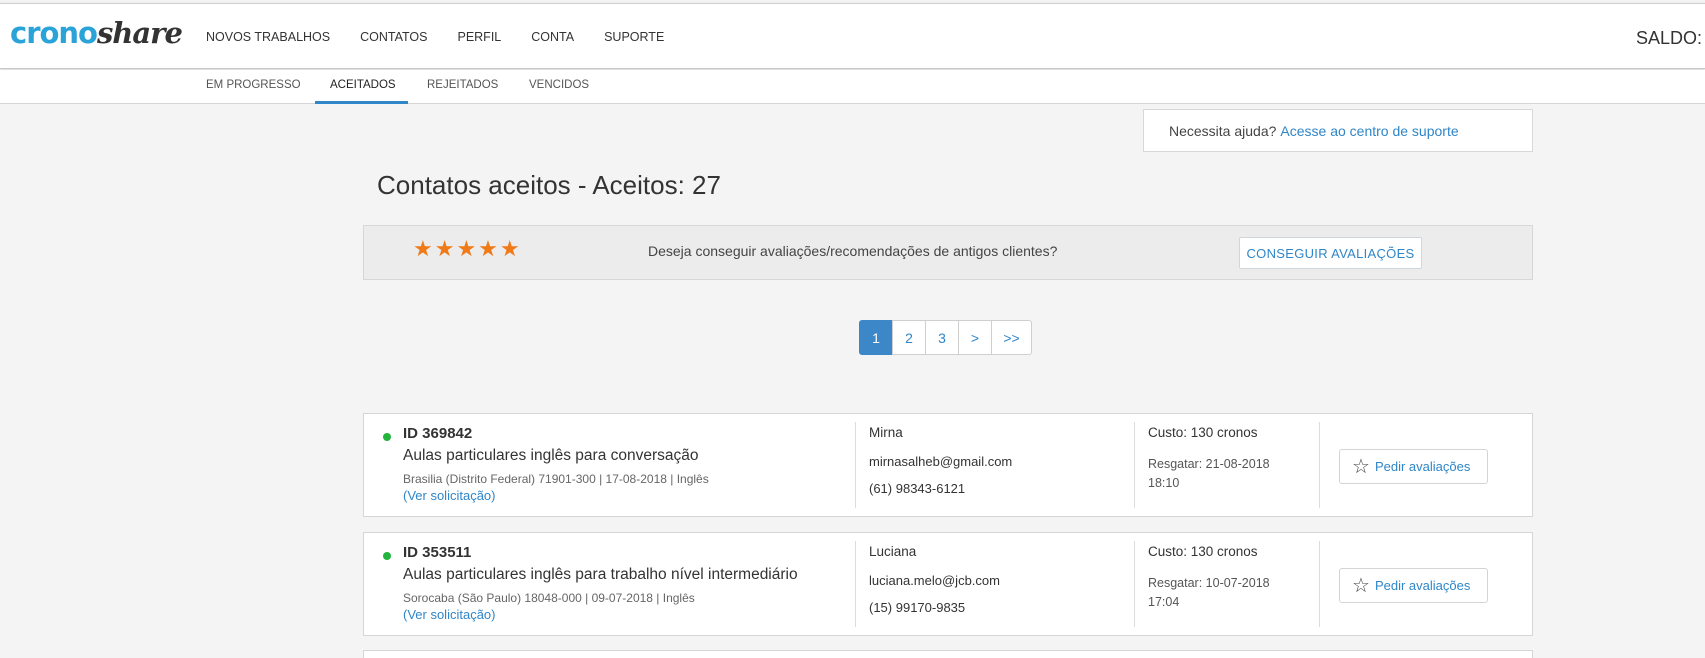  Describe the element at coordinates (393, 37) in the screenshot. I see `nav-contatos: CONTATOS` at that location.